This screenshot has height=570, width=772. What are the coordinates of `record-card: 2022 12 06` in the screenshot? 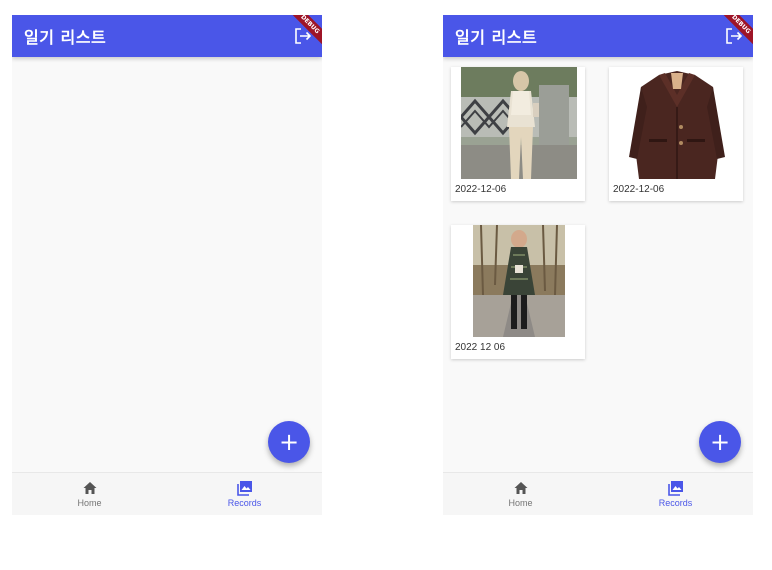 It's located at (518, 292).